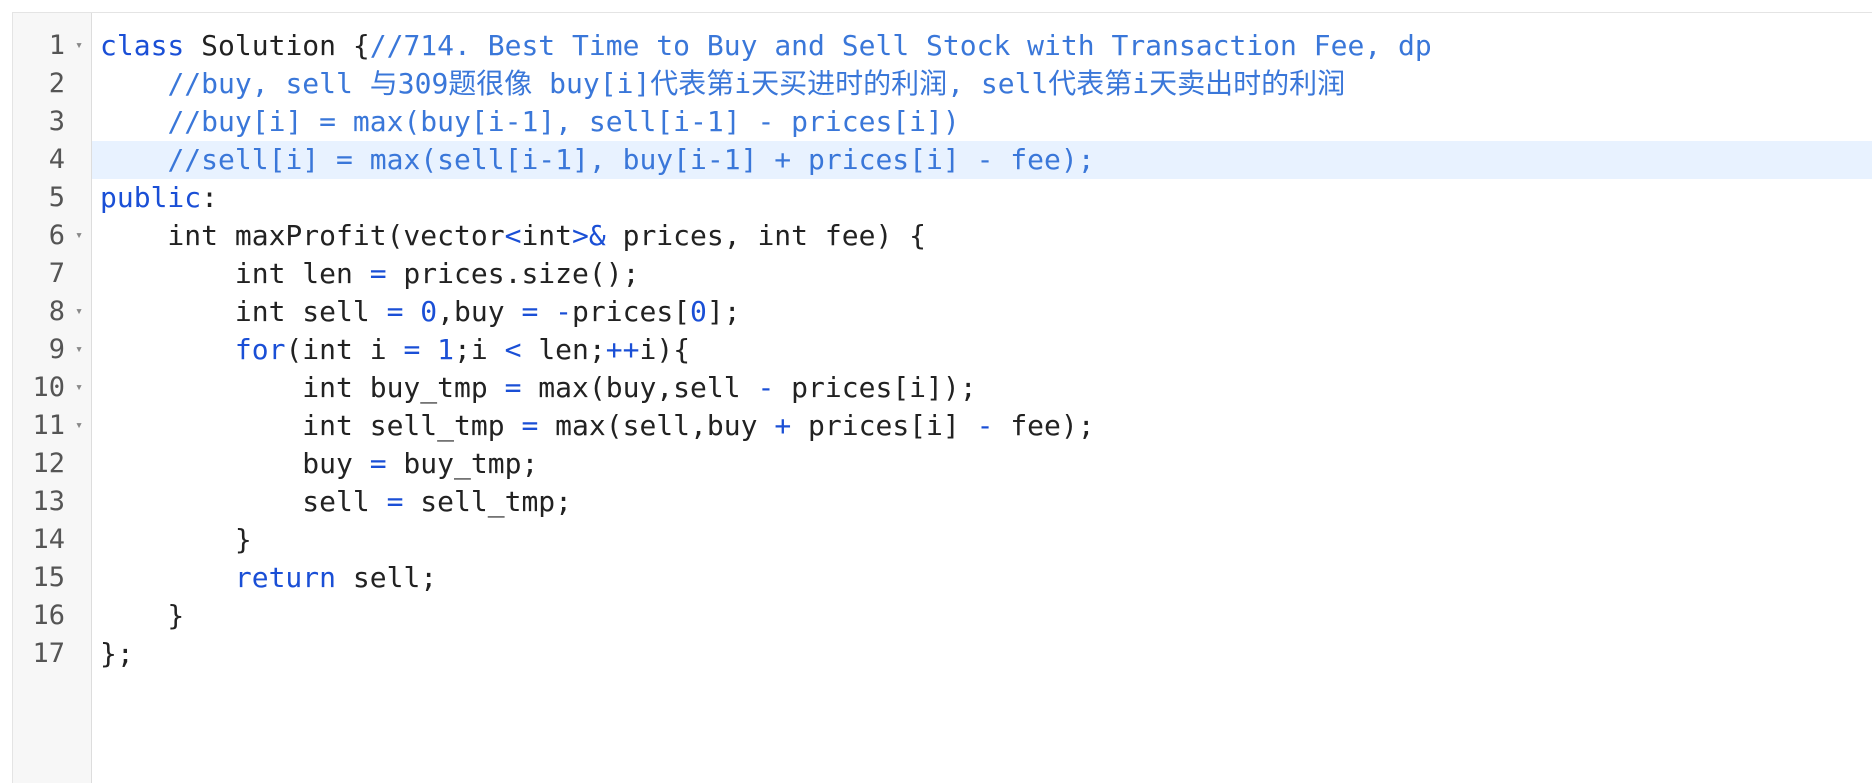 The height and width of the screenshot is (783, 1872). I want to click on code-token: int len, so click(235, 273).